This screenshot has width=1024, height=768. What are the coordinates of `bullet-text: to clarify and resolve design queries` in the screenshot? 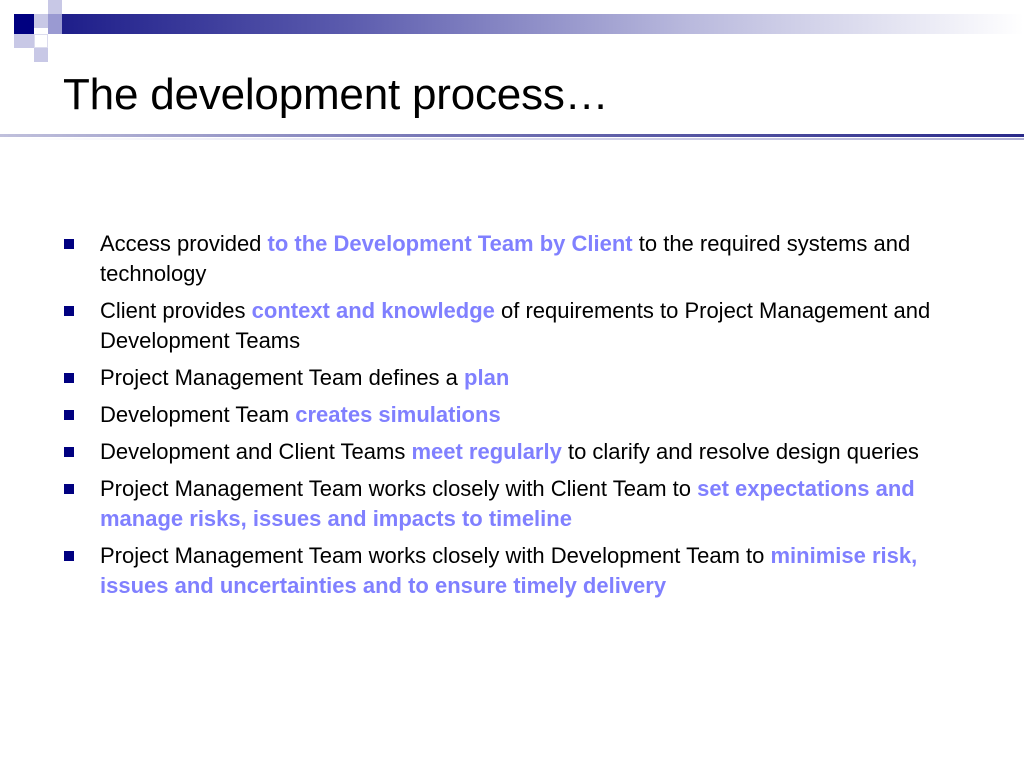 It's located at (740, 451).